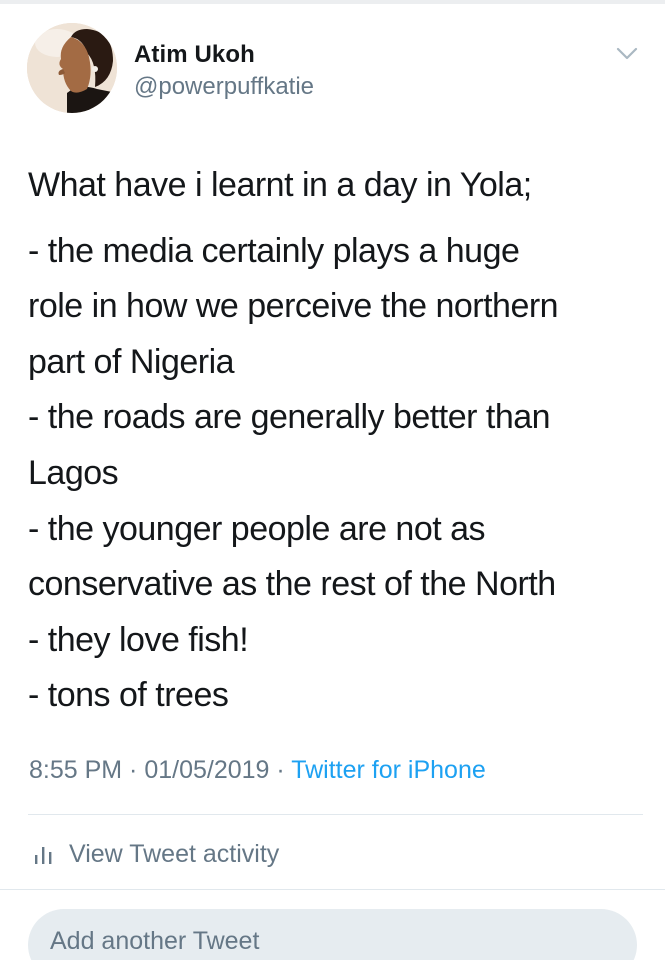 The image size is (665, 960). Describe the element at coordinates (194, 55) in the screenshot. I see `author-display-name: Atim Ukoh` at that location.